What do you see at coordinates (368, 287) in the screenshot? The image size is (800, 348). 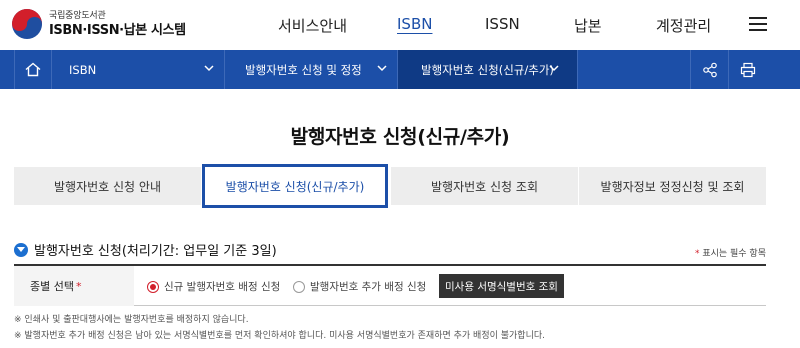 I see `radio-label: 발행자번호 추가 배정 신청` at bounding box center [368, 287].